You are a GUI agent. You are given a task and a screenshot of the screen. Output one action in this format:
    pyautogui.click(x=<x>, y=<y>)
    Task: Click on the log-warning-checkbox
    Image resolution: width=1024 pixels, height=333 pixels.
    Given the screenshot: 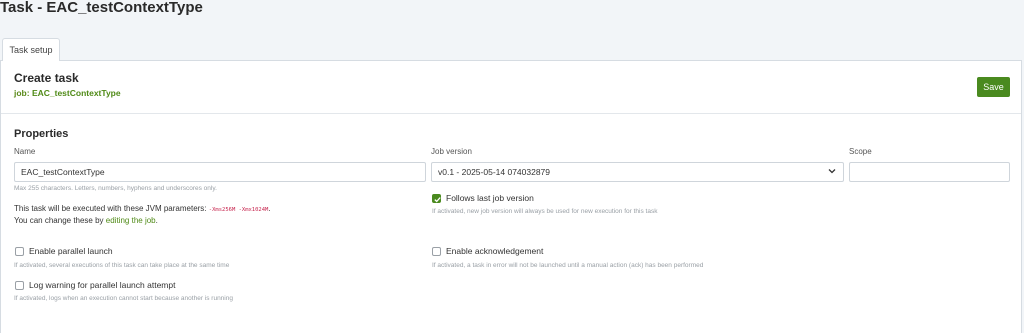 What is the action you would take?
    pyautogui.click(x=19, y=285)
    